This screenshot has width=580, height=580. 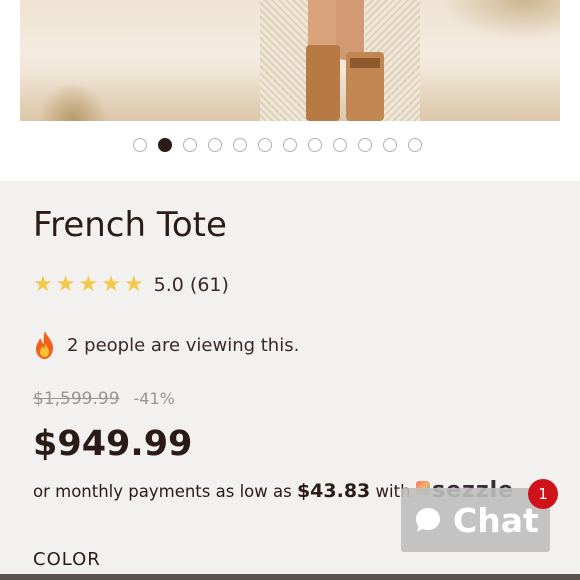 I want to click on fire-icon, so click(x=44, y=345).